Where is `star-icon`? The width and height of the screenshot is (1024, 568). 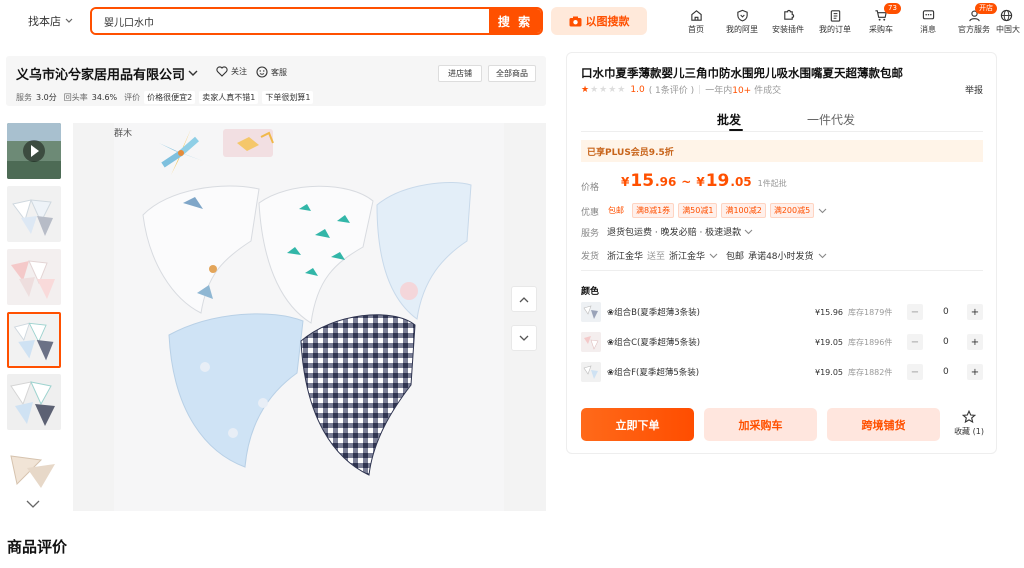
star-icon is located at coordinates (969, 416).